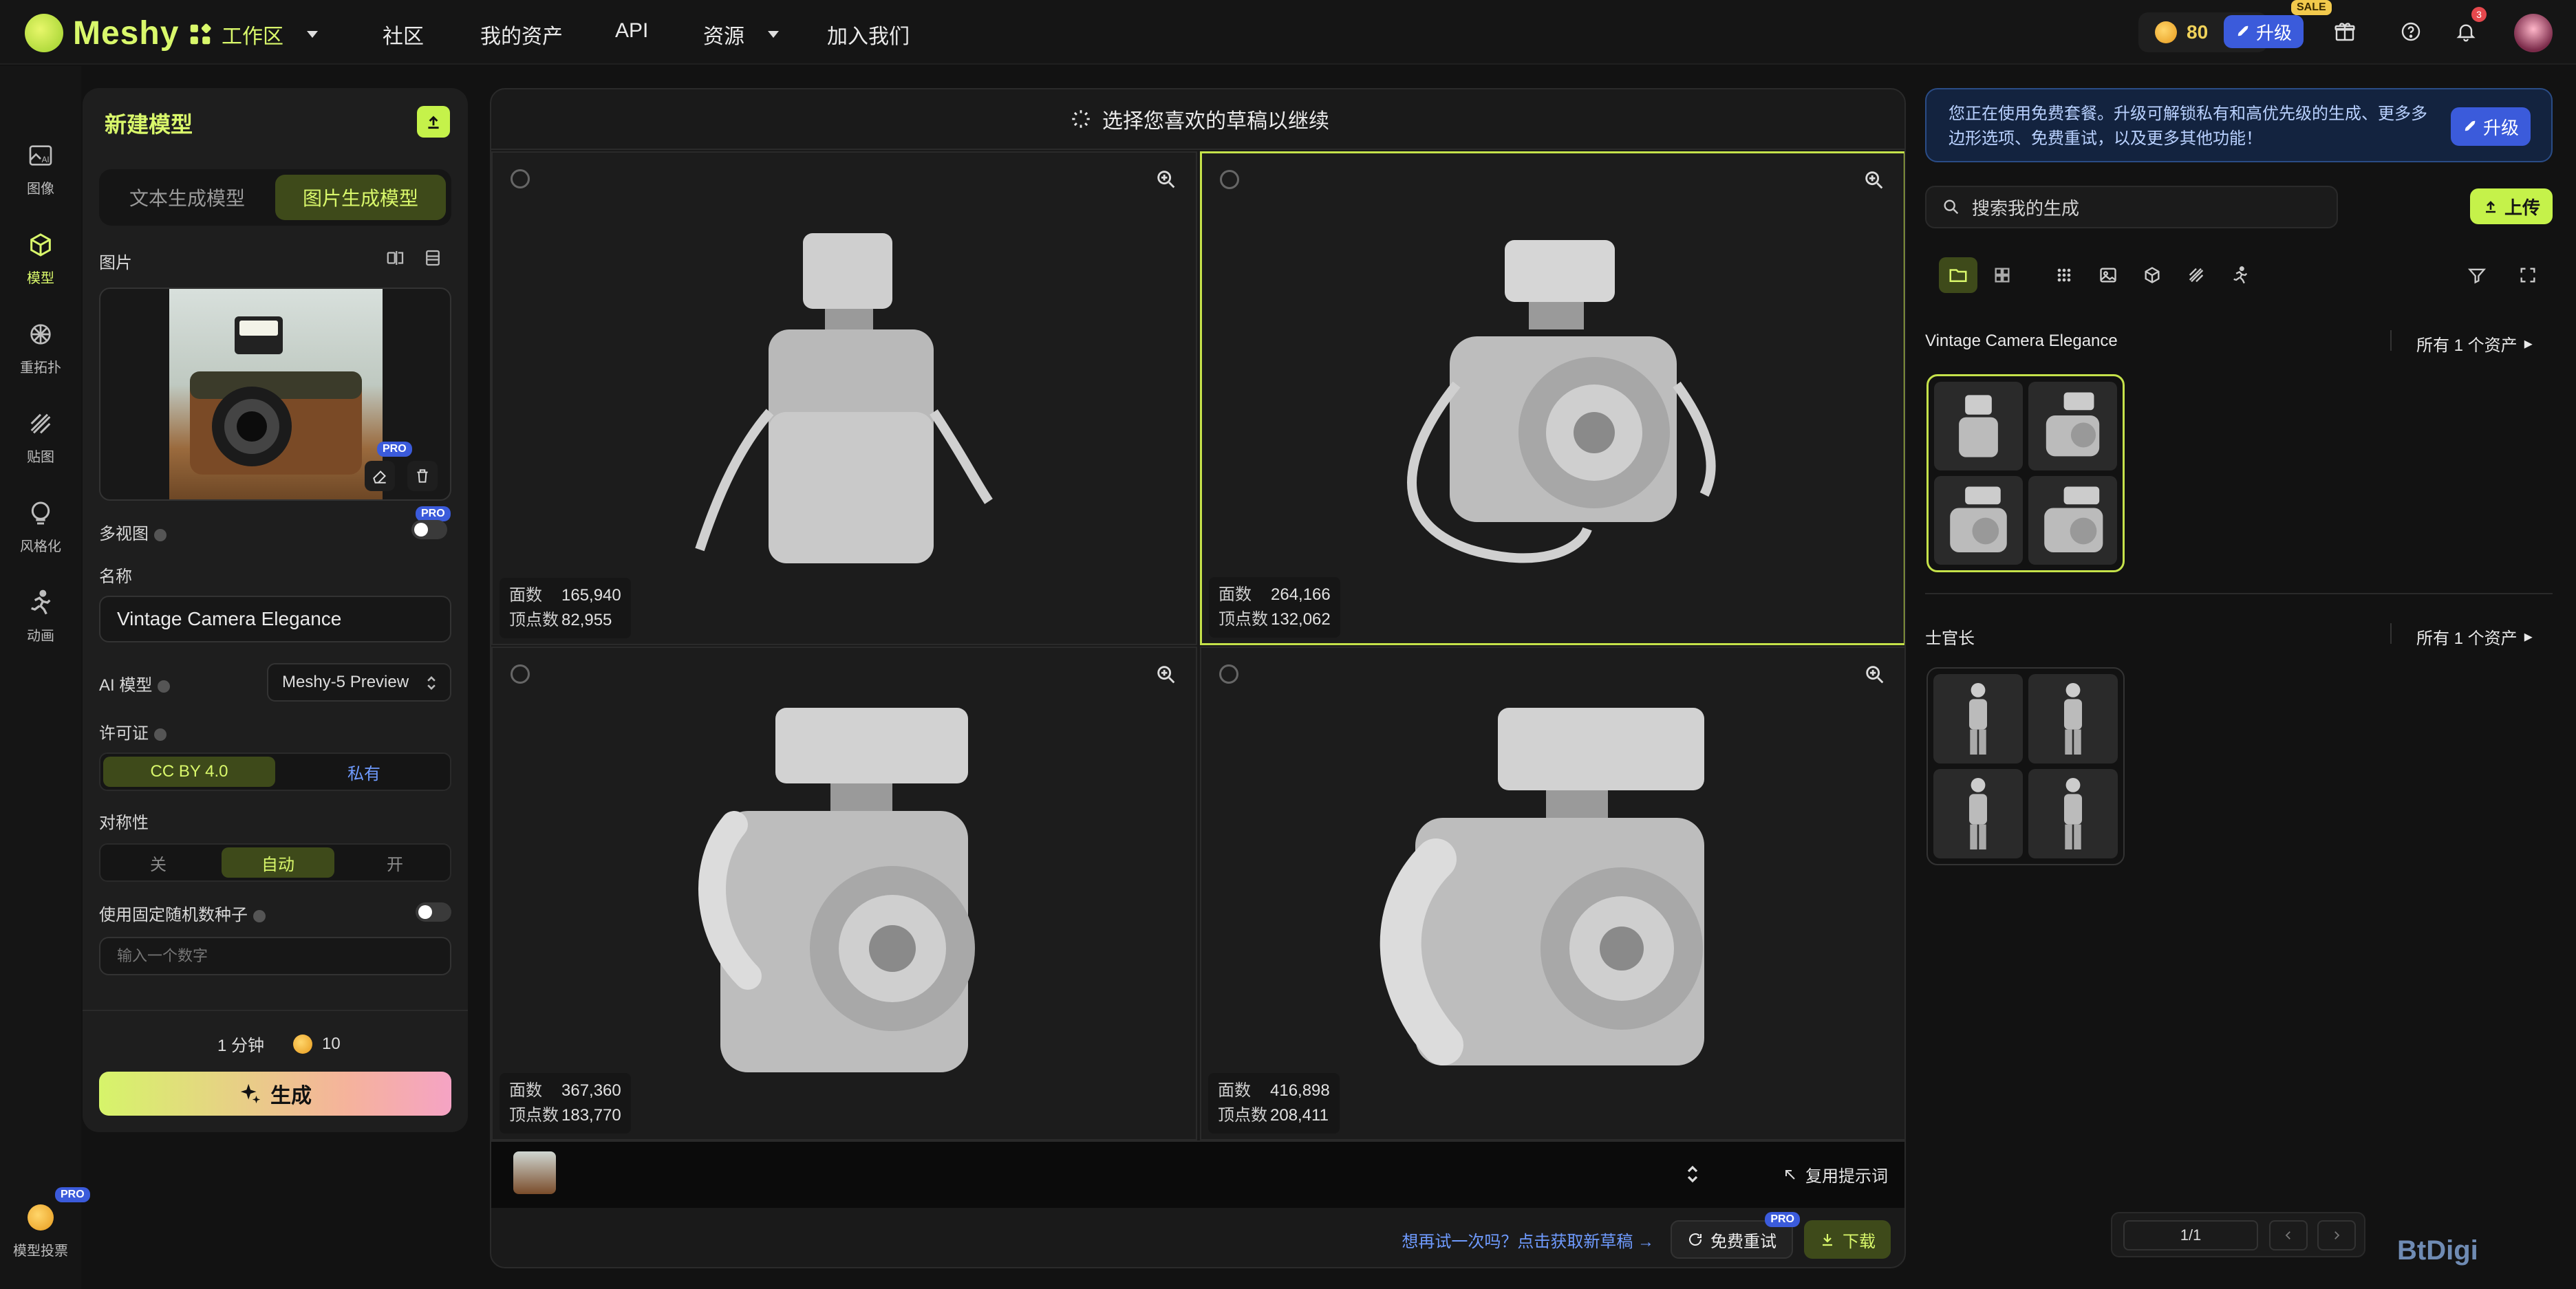 The width and height of the screenshot is (2576, 1289). What do you see at coordinates (534, 1172) in the screenshot?
I see `input-image-thumbnail` at bounding box center [534, 1172].